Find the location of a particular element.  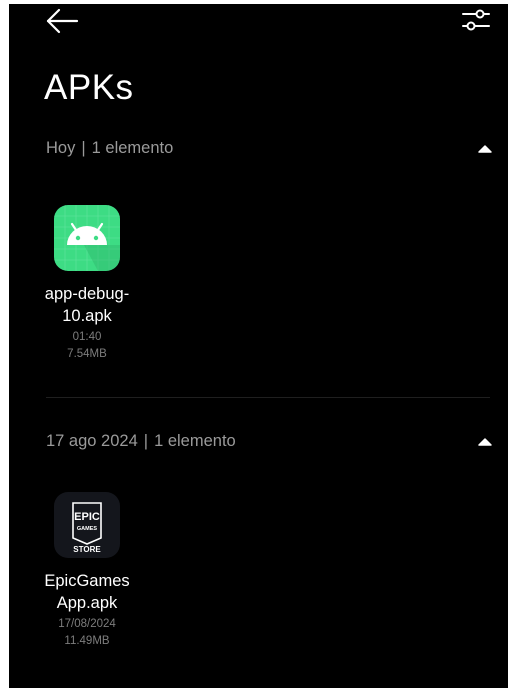

android-apk-icon is located at coordinates (87, 238).